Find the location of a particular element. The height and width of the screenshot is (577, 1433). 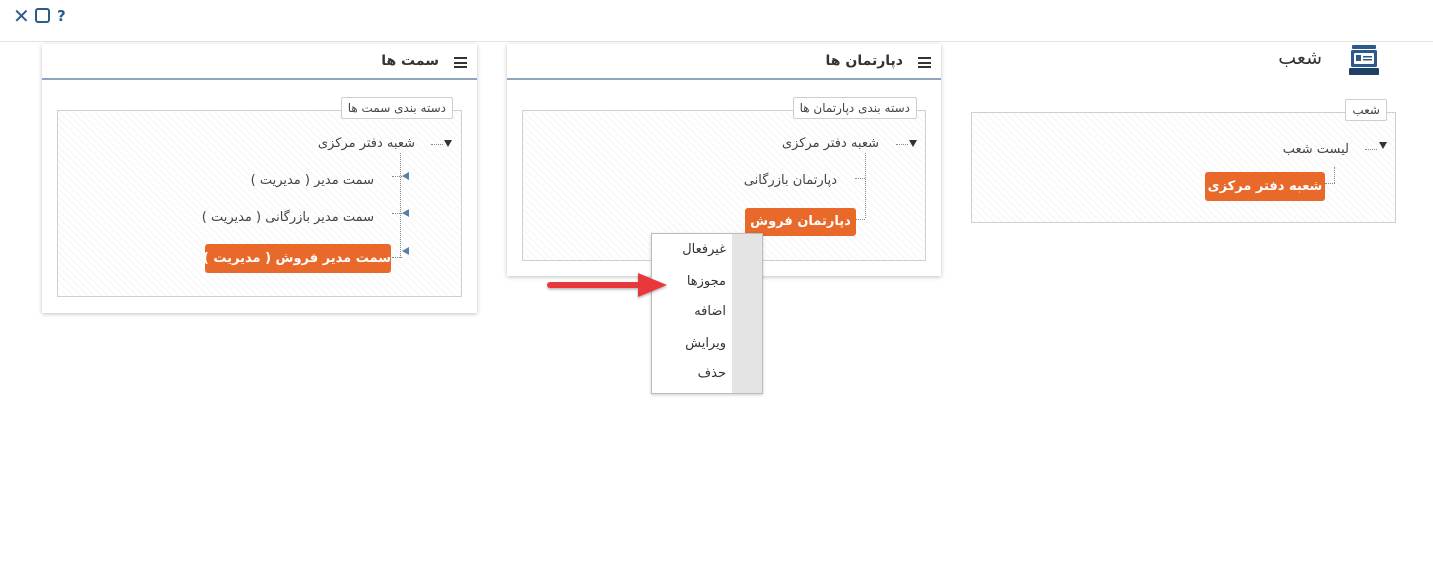

branches-root-node: لیست شعب is located at coordinates (1316, 149).